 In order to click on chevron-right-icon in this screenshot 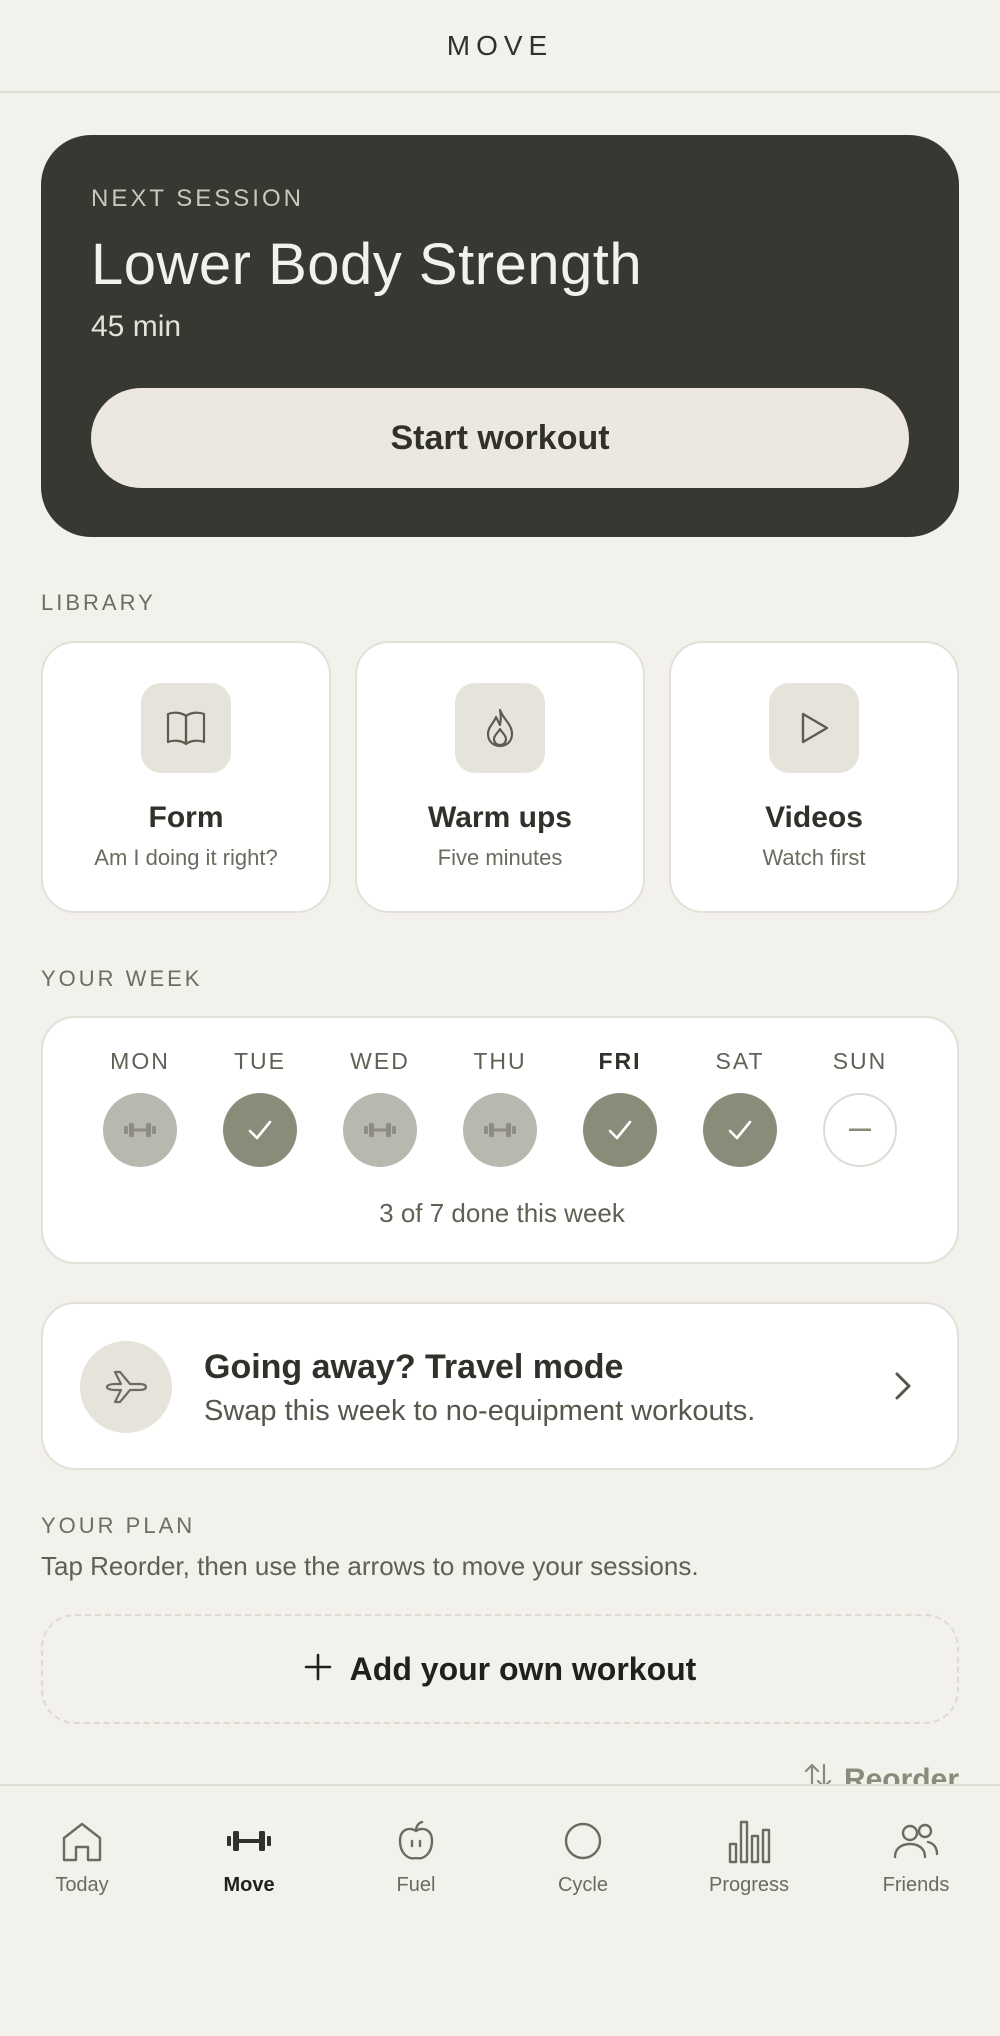, I will do `click(903, 1388)`.